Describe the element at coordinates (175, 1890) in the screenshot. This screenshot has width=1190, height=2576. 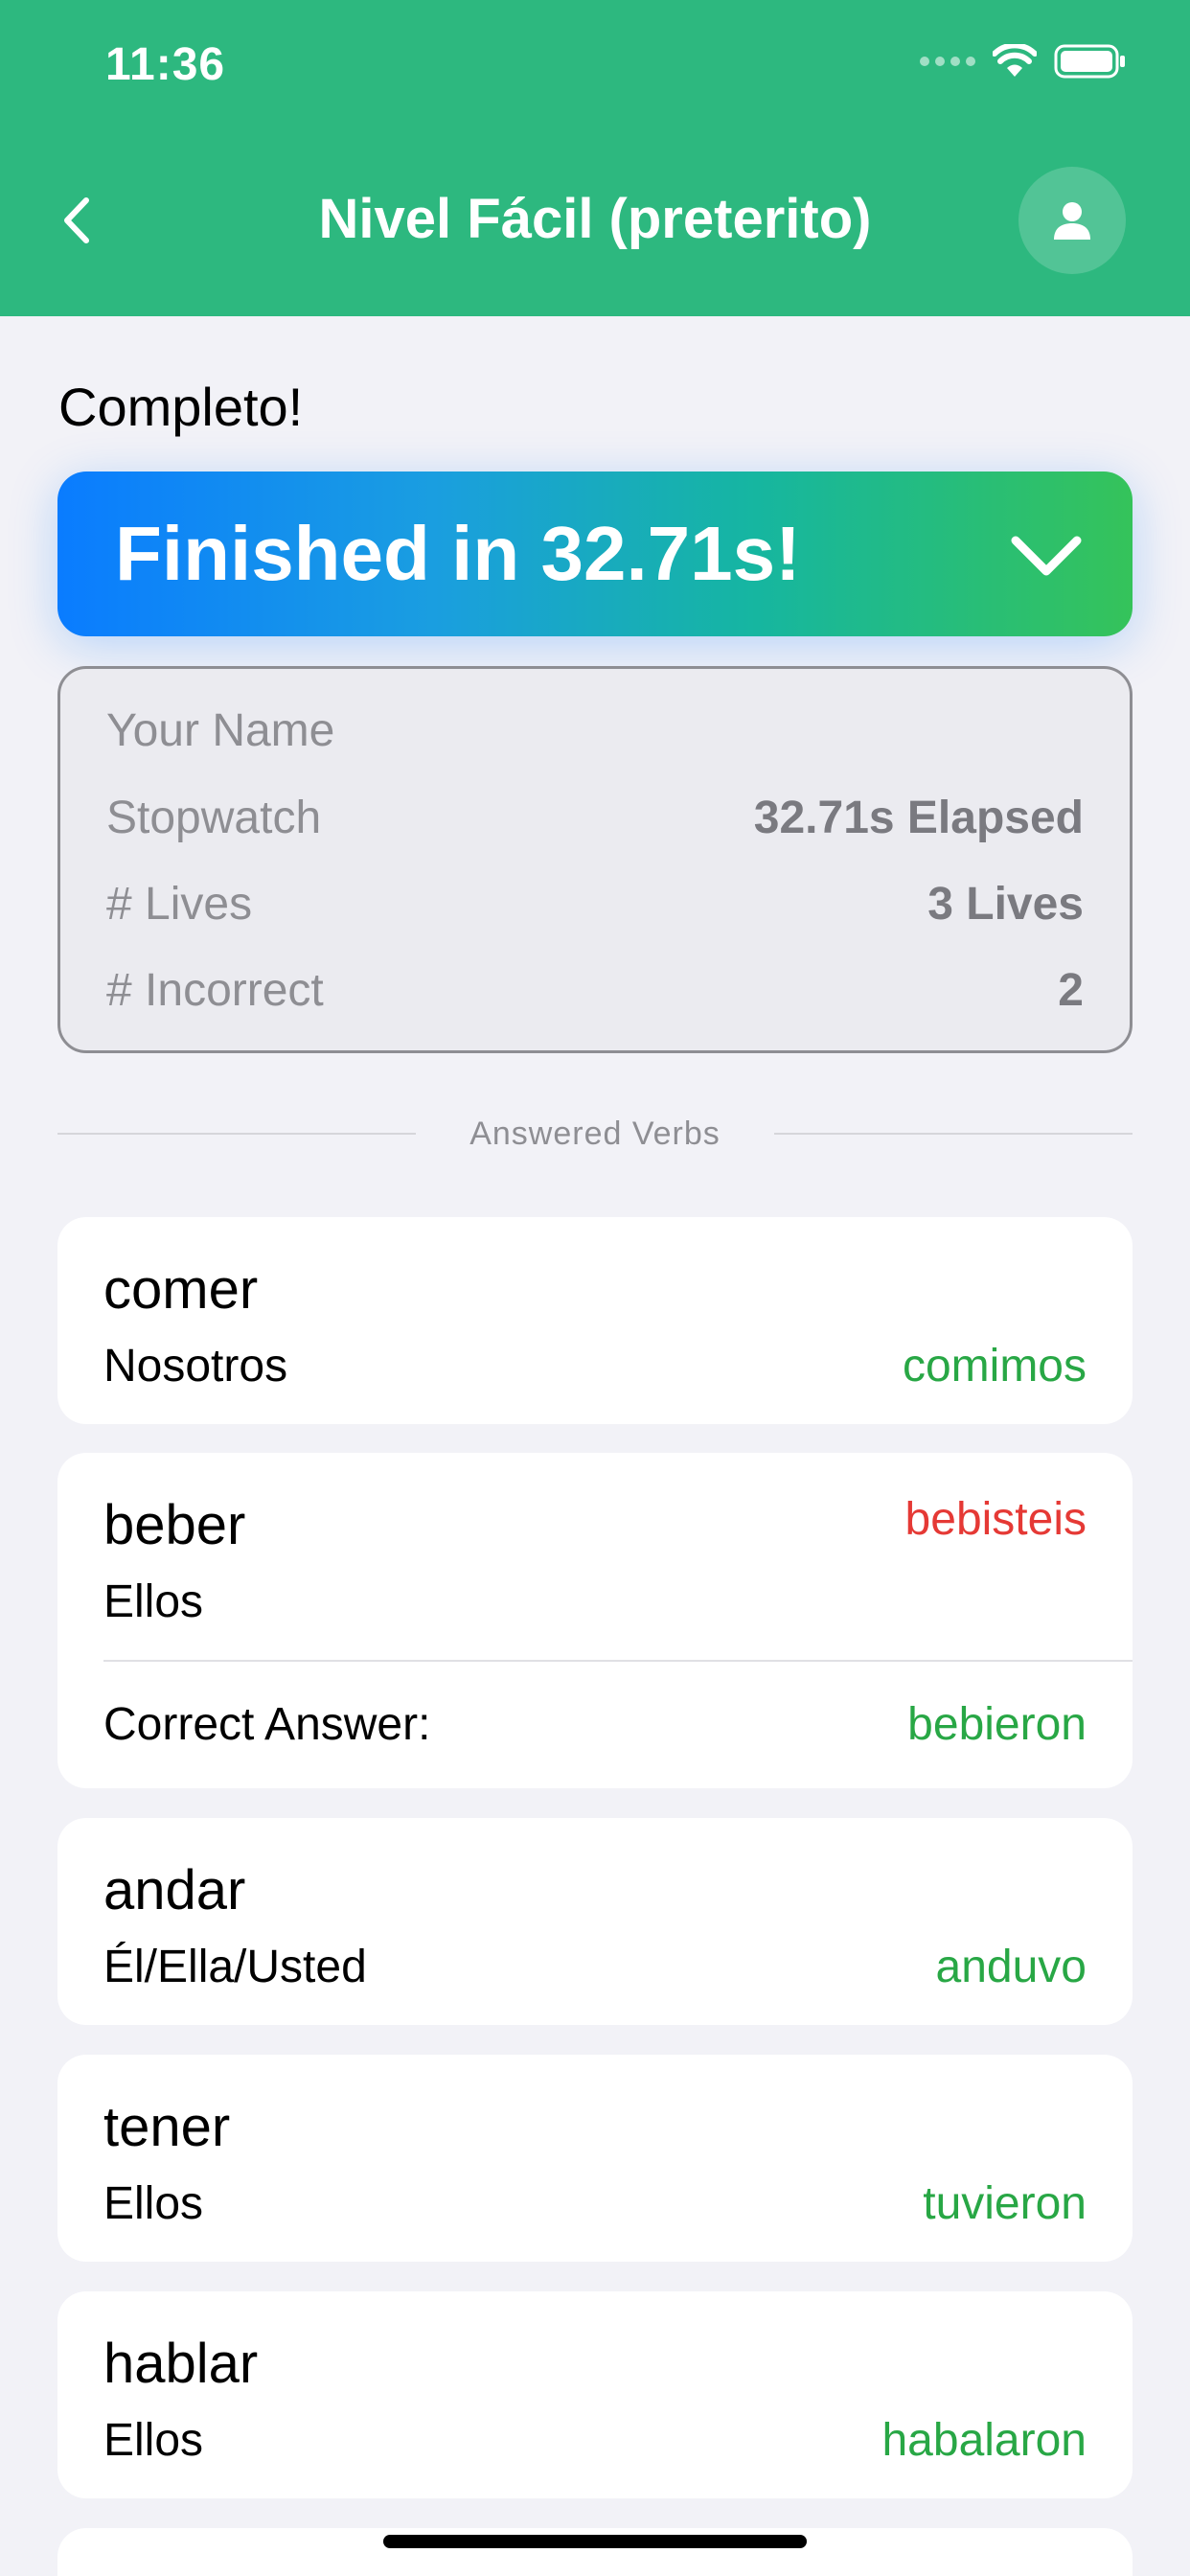
I see `verb-name: andar` at that location.